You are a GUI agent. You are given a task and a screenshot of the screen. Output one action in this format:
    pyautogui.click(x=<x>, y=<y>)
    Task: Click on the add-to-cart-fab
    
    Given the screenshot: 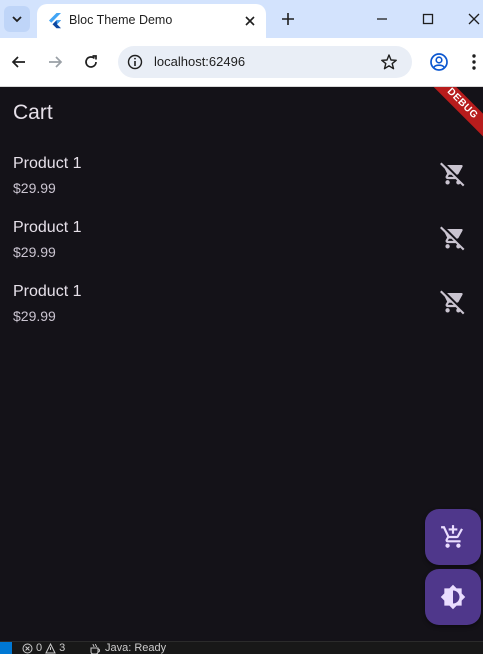 What is the action you would take?
    pyautogui.click(x=453, y=537)
    